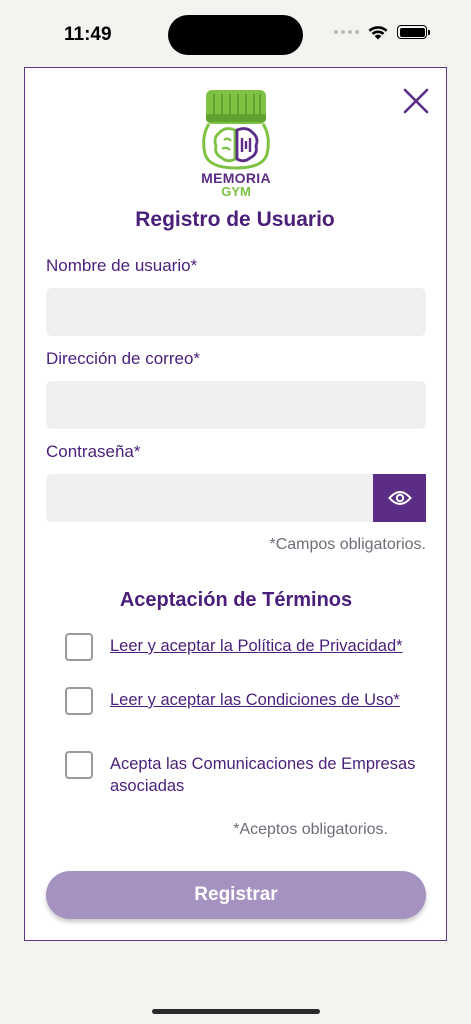  What do you see at coordinates (122, 265) in the screenshot?
I see `username-label: Nombre de usuario*` at bounding box center [122, 265].